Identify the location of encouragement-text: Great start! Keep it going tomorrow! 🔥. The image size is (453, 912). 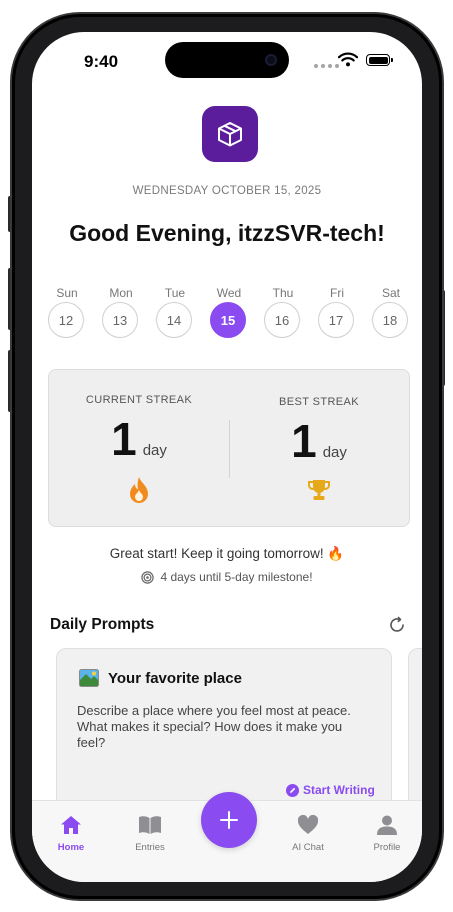
(227, 553).